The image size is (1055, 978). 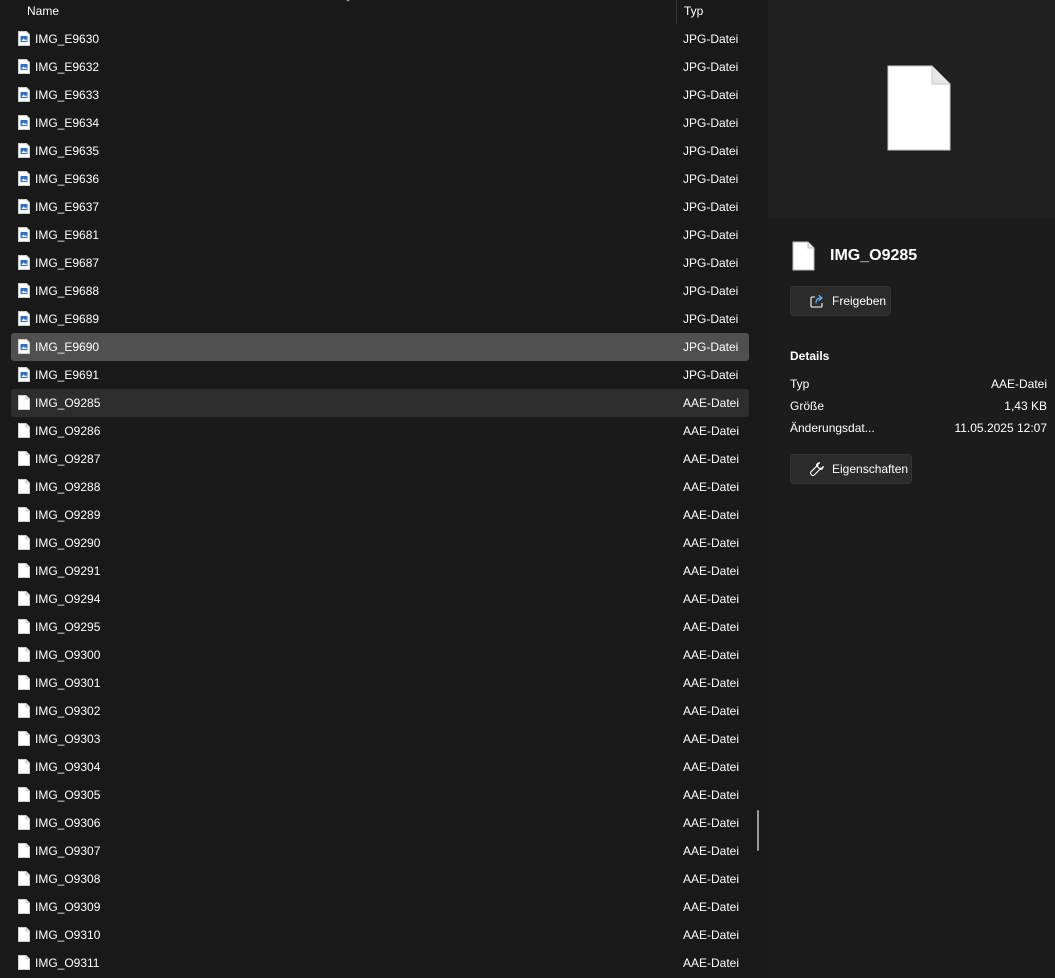 What do you see at coordinates (380, 907) in the screenshot?
I see `table-row: IMG_O9309 AAE-Datei` at bounding box center [380, 907].